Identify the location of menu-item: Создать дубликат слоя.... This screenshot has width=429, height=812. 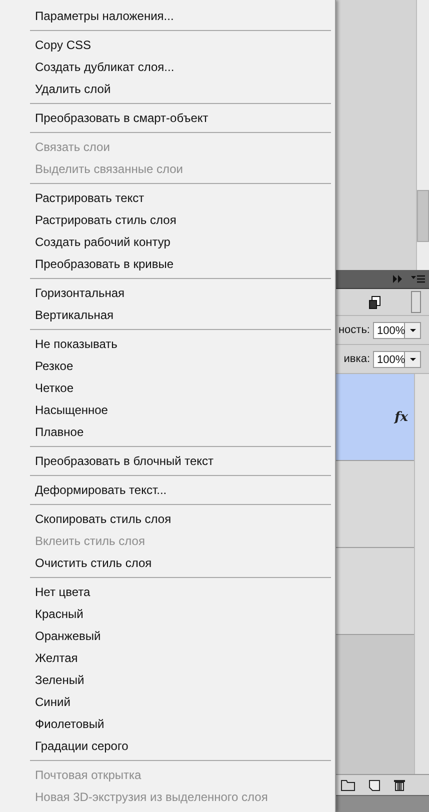
(167, 67).